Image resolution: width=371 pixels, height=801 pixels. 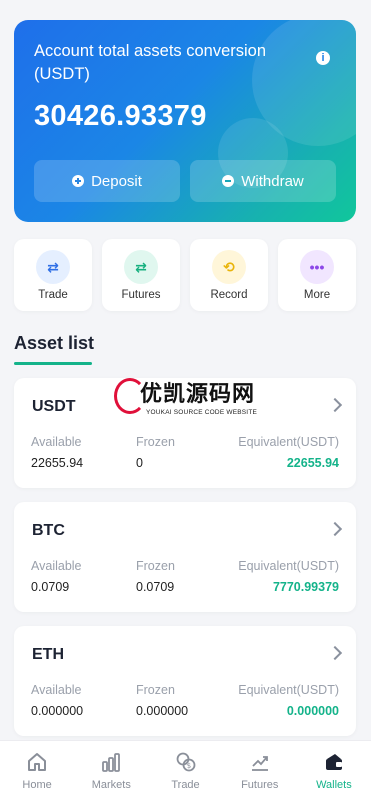 What do you see at coordinates (155, 587) in the screenshot?
I see `frozen-value: 0.0709` at bounding box center [155, 587].